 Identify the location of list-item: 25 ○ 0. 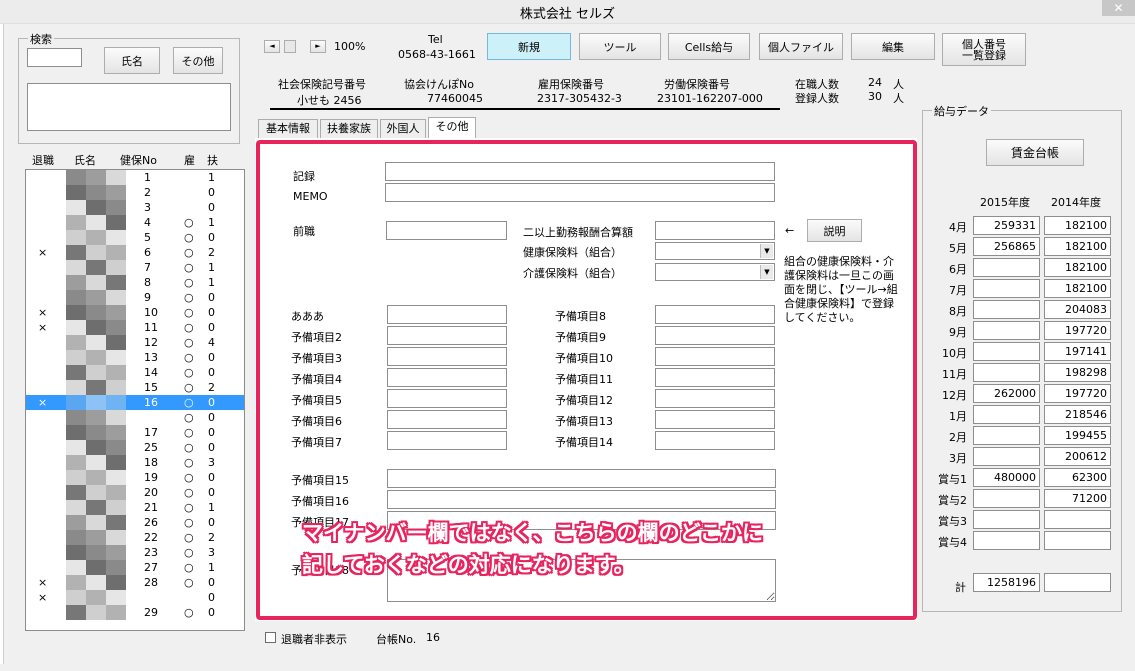
(135, 447).